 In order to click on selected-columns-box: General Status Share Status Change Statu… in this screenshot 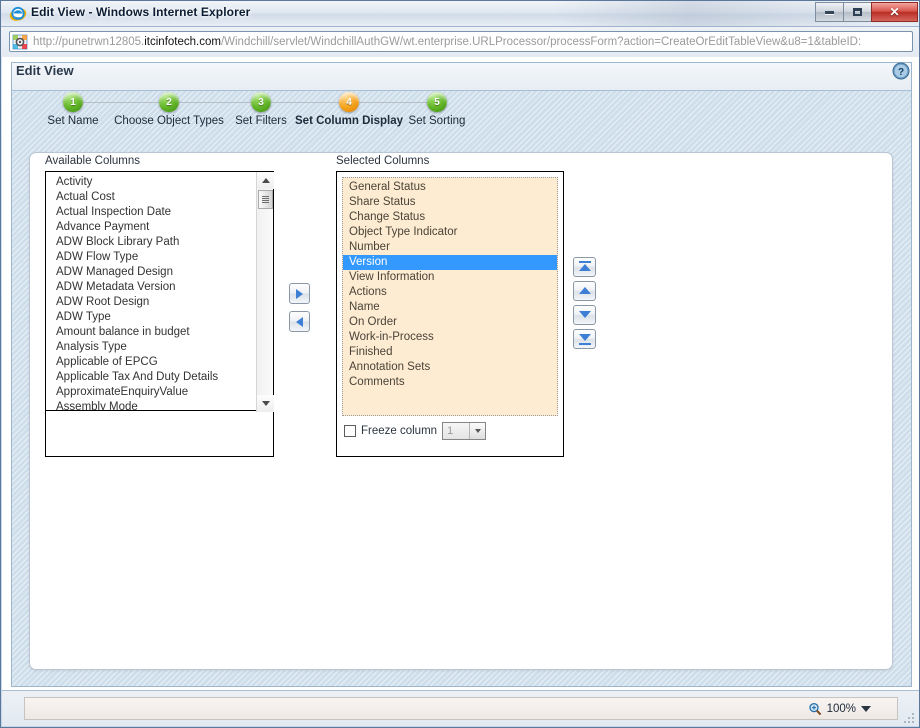, I will do `click(450, 314)`.